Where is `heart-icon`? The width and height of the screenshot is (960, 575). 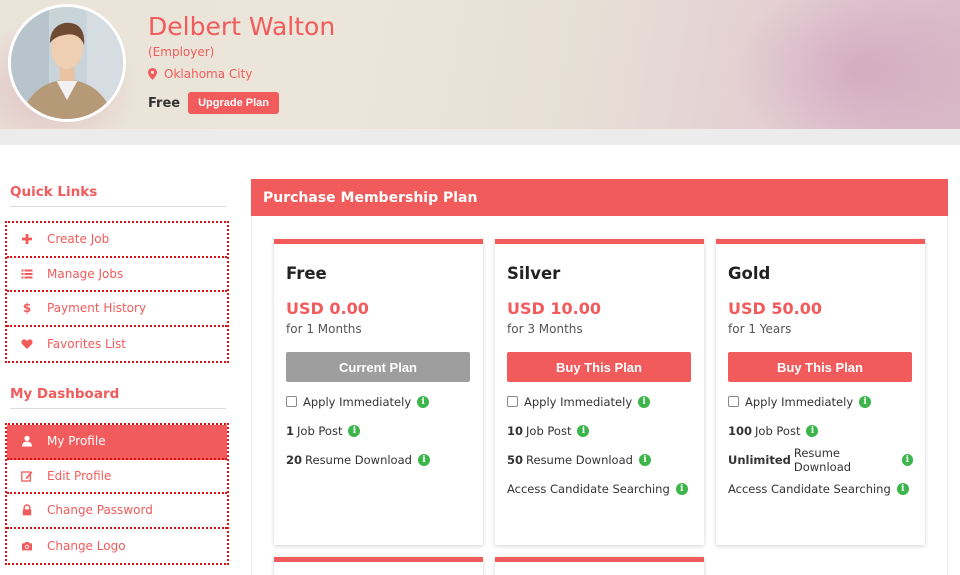
heart-icon is located at coordinates (27, 344).